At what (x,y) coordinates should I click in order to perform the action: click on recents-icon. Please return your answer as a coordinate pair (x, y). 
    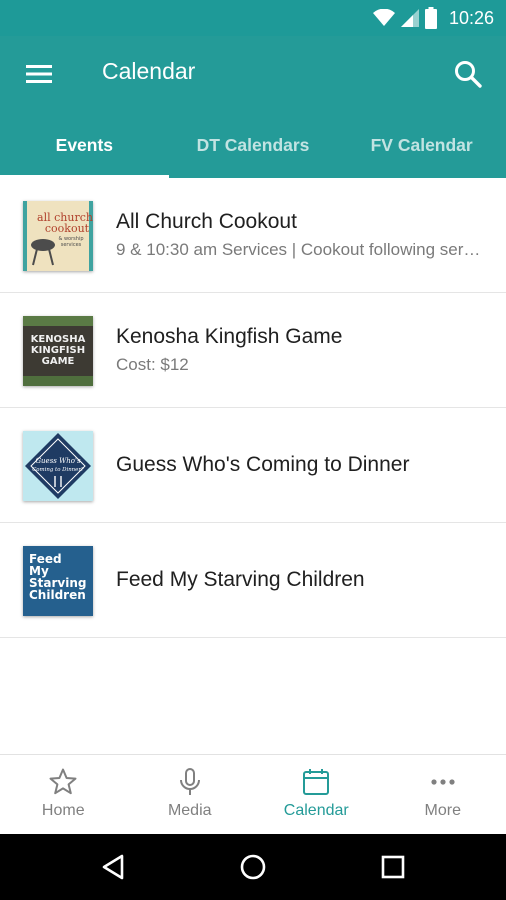
    Looking at the image, I should click on (393, 867).